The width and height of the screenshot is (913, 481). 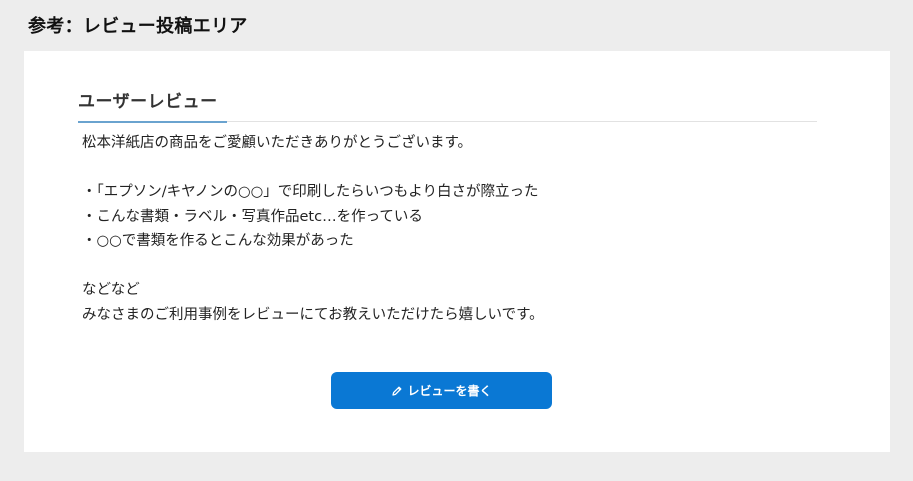 What do you see at coordinates (138, 26) in the screenshot?
I see `page-title: 参考：レビュー投稿エリア` at bounding box center [138, 26].